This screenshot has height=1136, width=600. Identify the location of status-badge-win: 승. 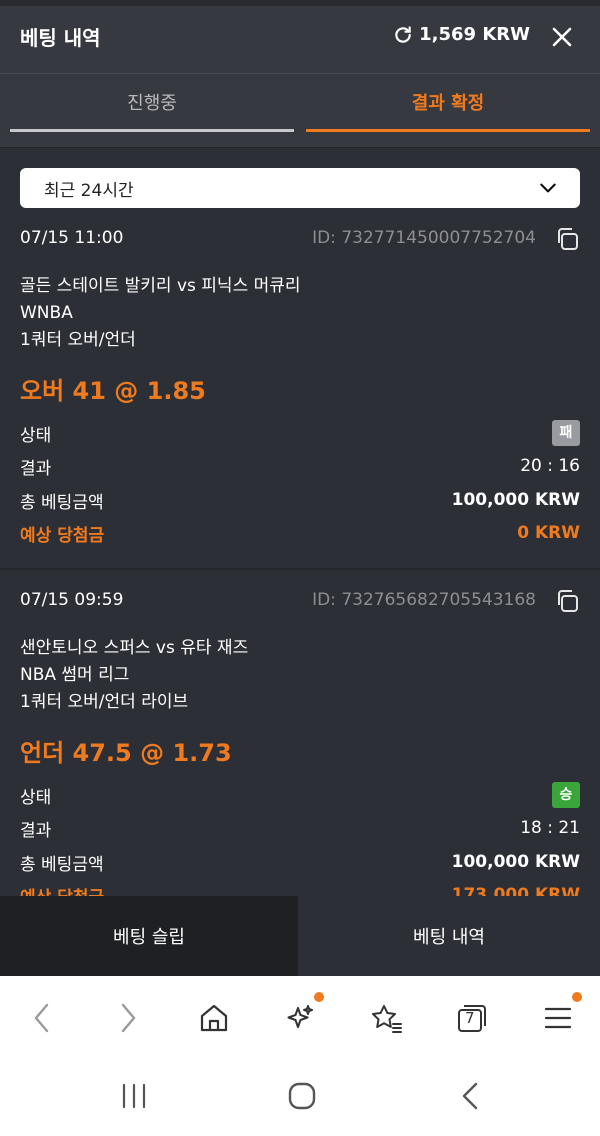
(566, 795).